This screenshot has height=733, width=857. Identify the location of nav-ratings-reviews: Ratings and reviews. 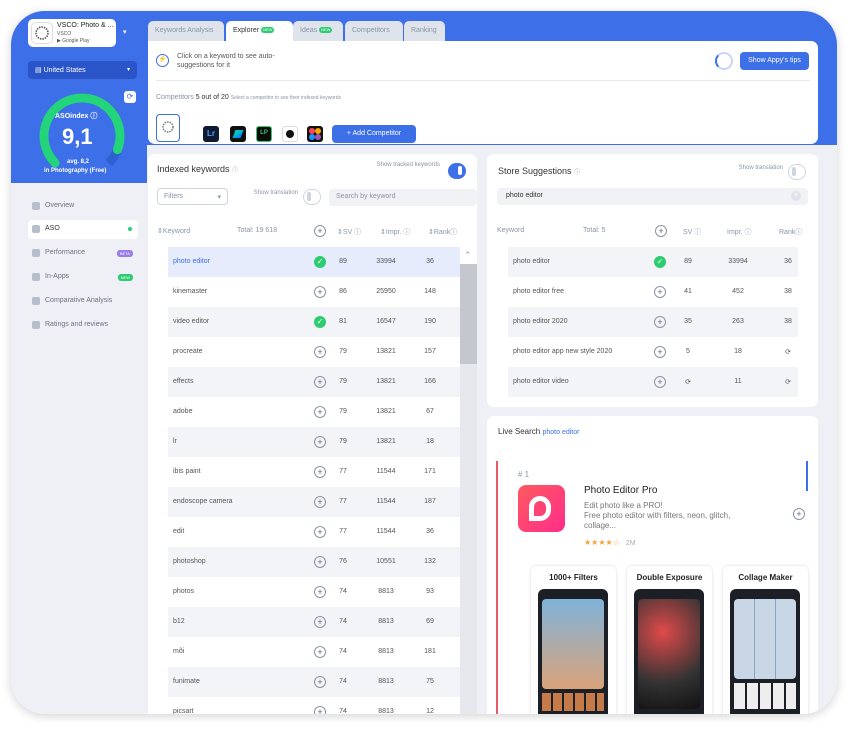
(83, 325).